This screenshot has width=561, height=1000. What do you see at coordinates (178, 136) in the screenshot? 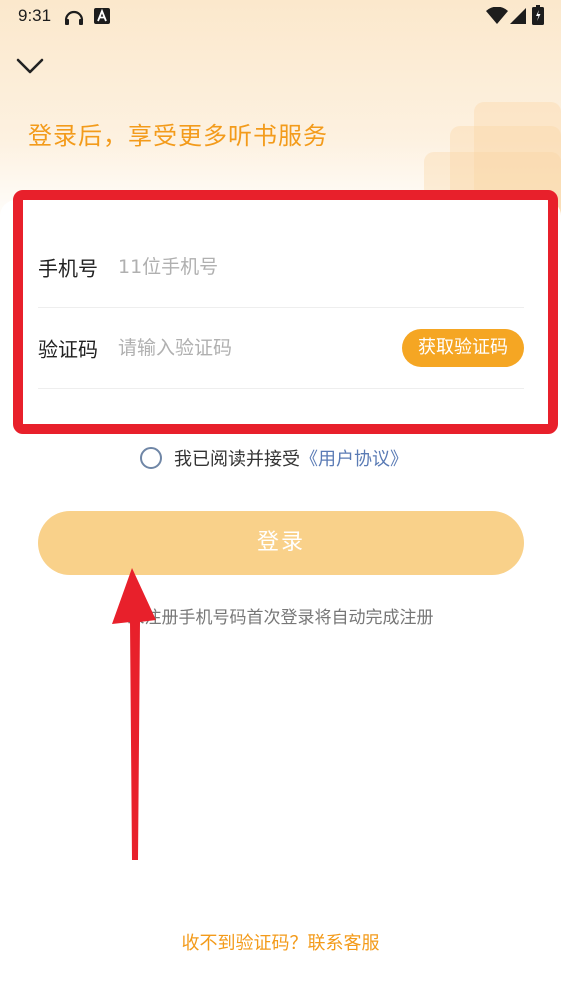
I see `page-headline: 登录后，享受更多听书服务` at bounding box center [178, 136].